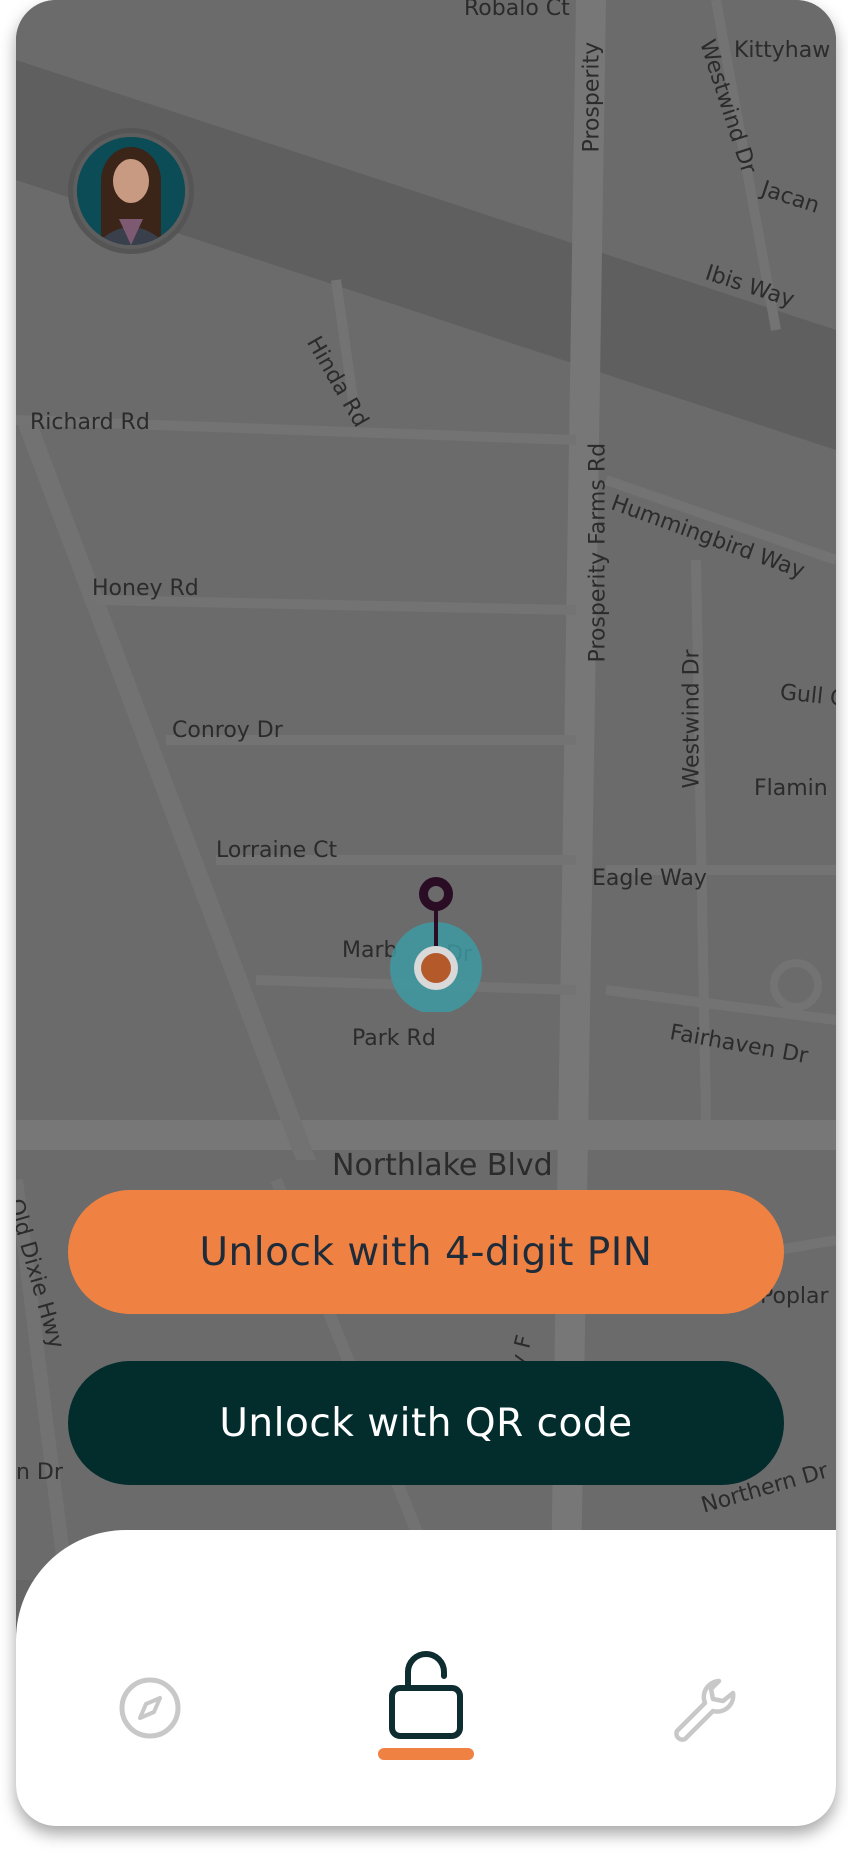 The image size is (848, 1852). Describe the element at coordinates (592, 97) in the screenshot. I see `street-label: Prosperity` at that location.